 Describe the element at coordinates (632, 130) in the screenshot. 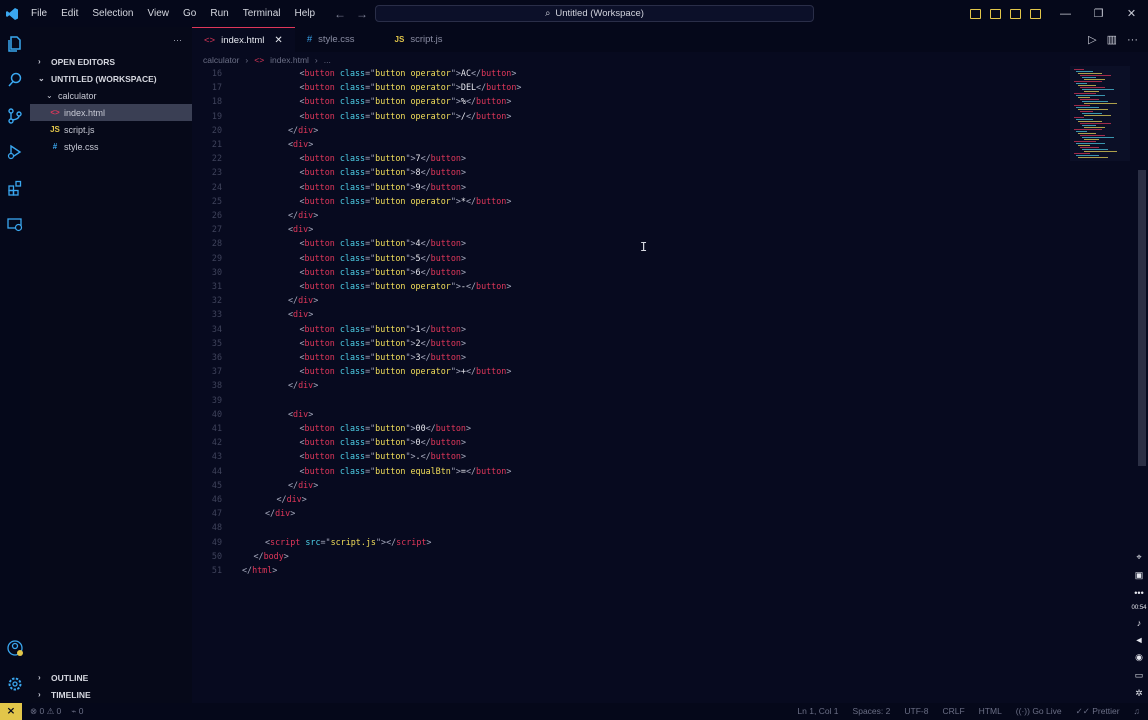

I see `code-line: 20 </div>` at that location.